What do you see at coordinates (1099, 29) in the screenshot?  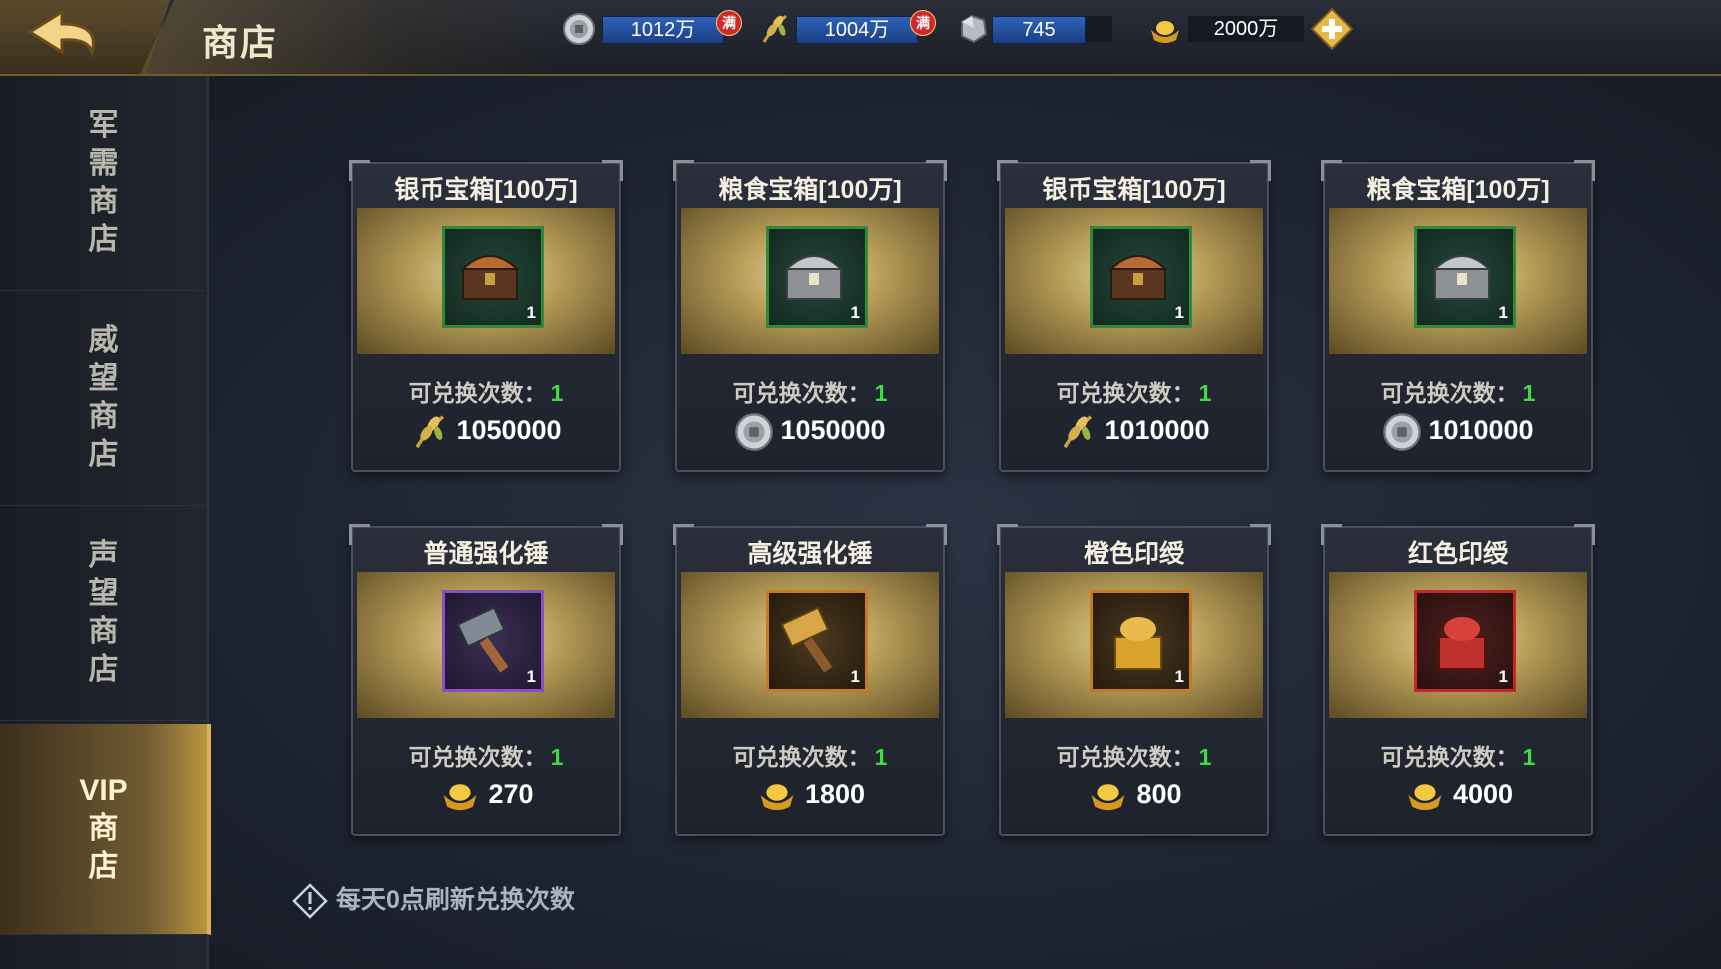 I see `iron-bar-tail` at bounding box center [1099, 29].